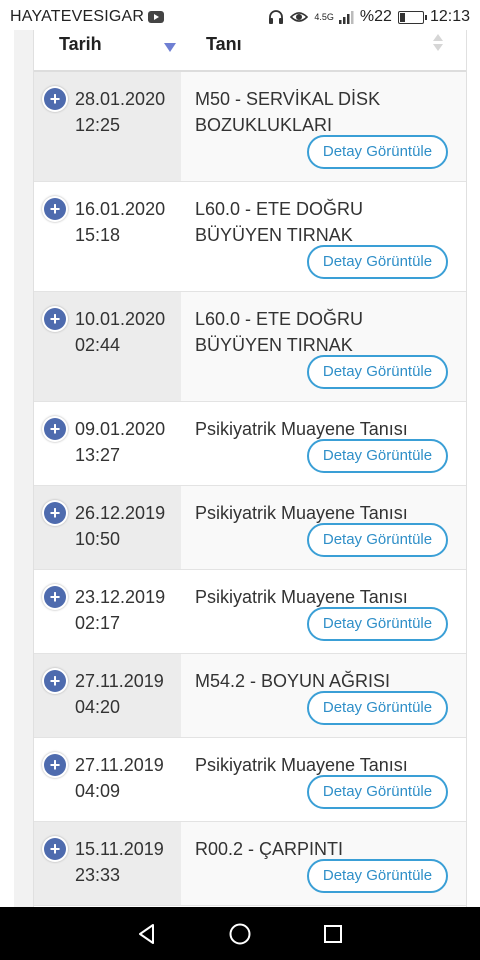 This screenshot has height=960, width=480. I want to click on date-value: 16.01.2020 15:18, so click(120, 222).